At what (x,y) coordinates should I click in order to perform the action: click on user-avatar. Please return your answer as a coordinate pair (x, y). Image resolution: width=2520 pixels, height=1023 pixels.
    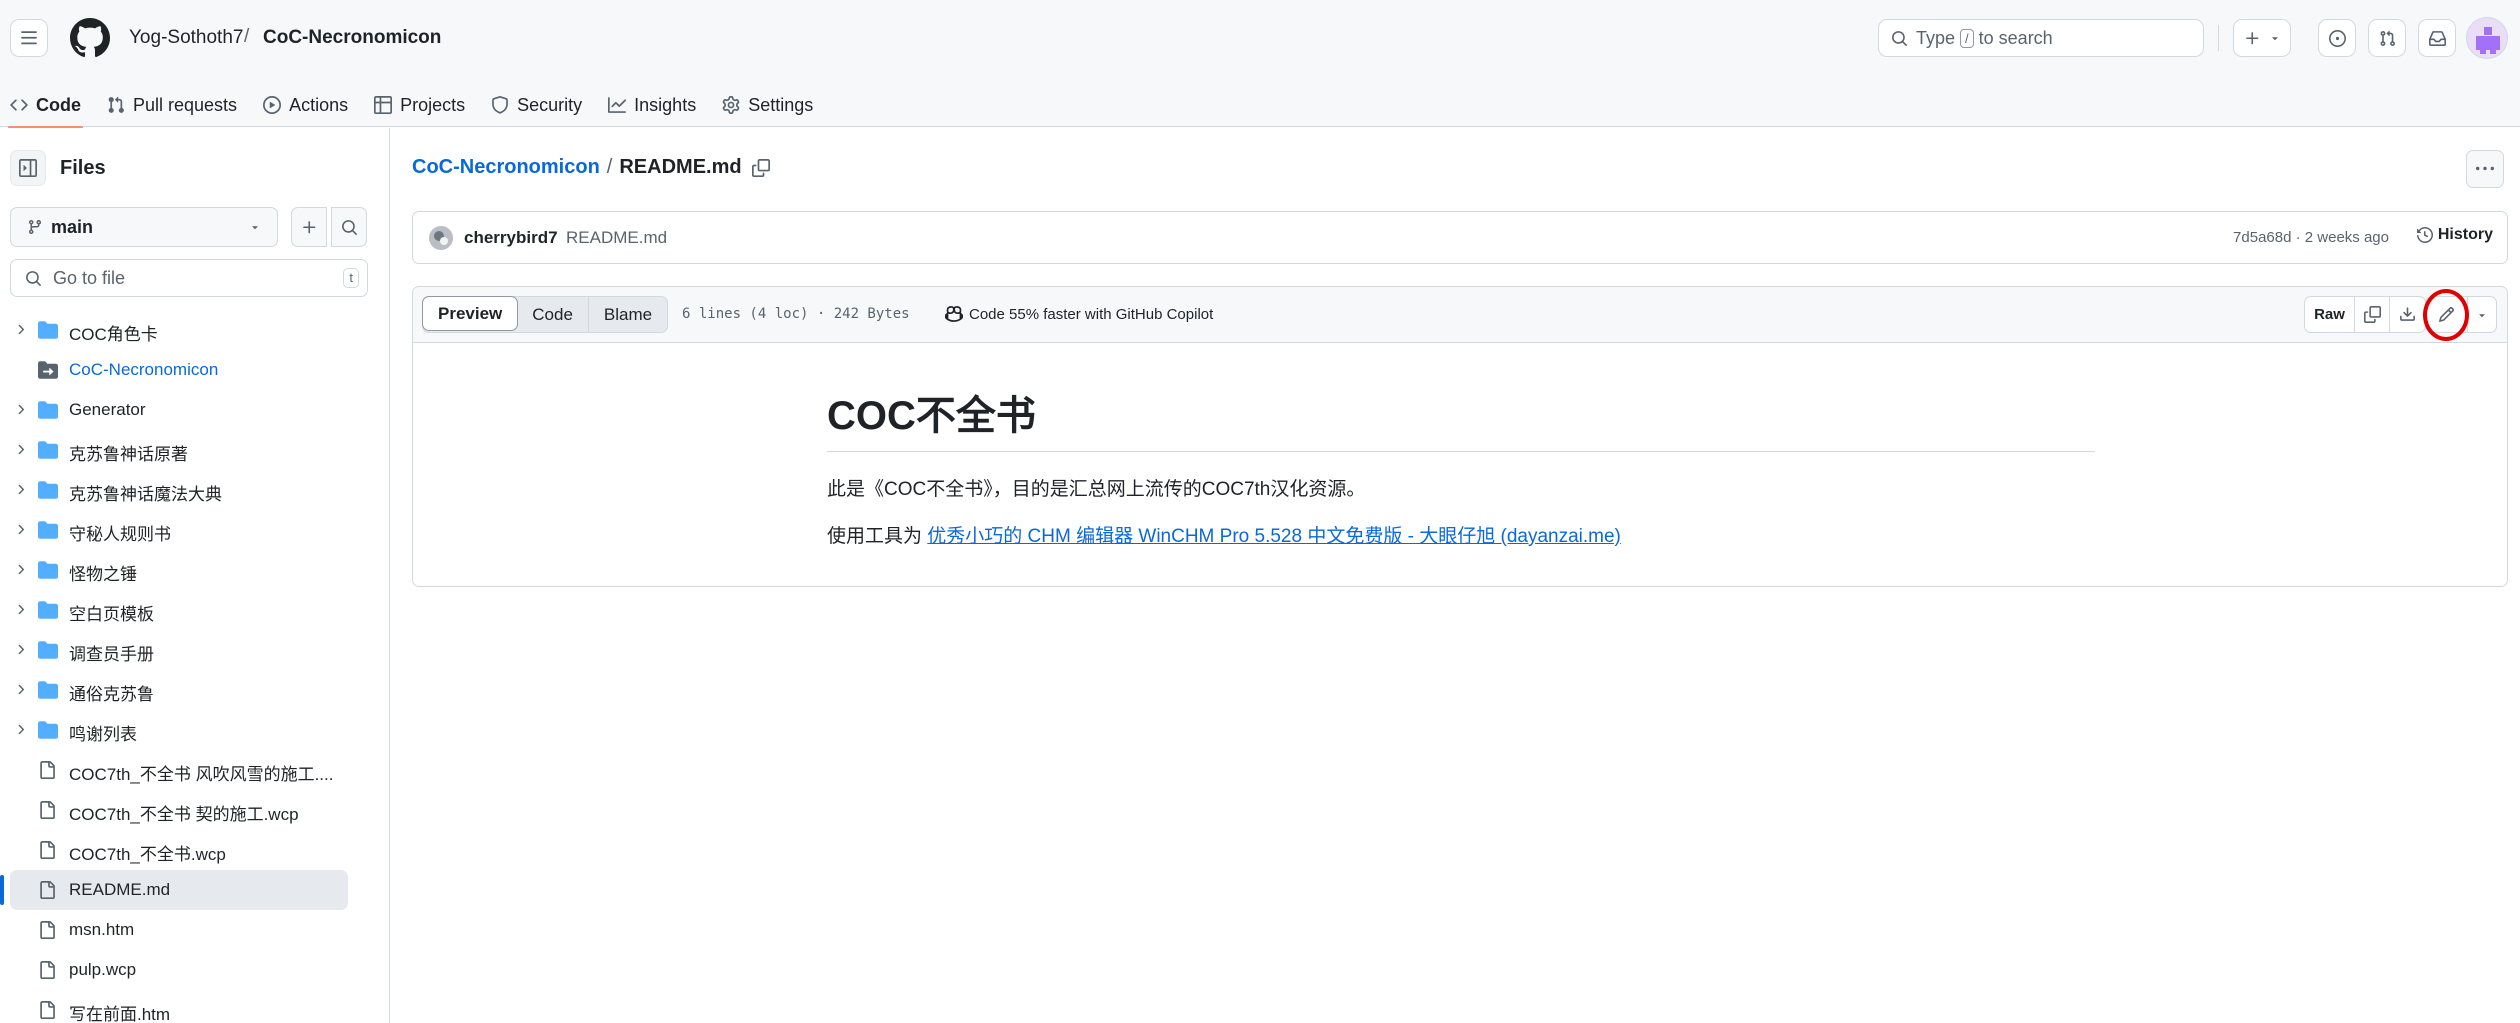
    Looking at the image, I should click on (2487, 38).